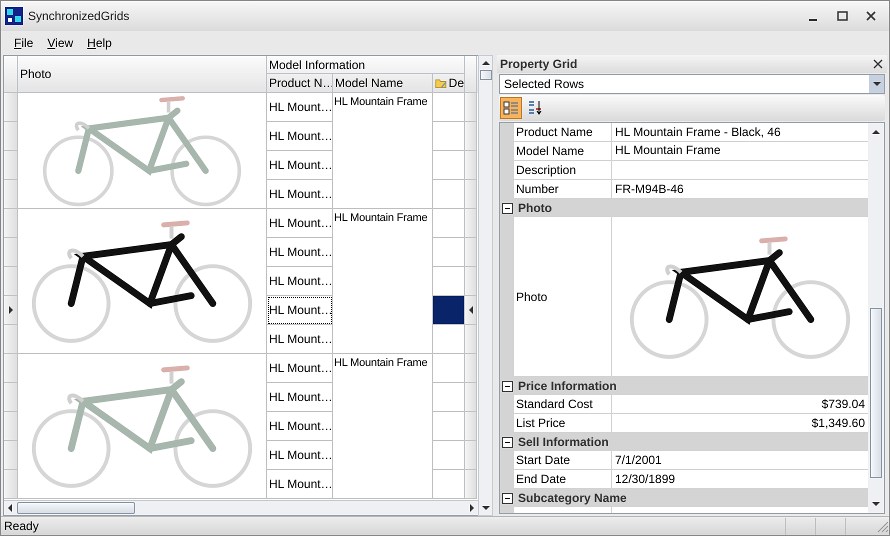 The width and height of the screenshot is (890, 536). I want to click on menu-item: File, so click(23, 43).